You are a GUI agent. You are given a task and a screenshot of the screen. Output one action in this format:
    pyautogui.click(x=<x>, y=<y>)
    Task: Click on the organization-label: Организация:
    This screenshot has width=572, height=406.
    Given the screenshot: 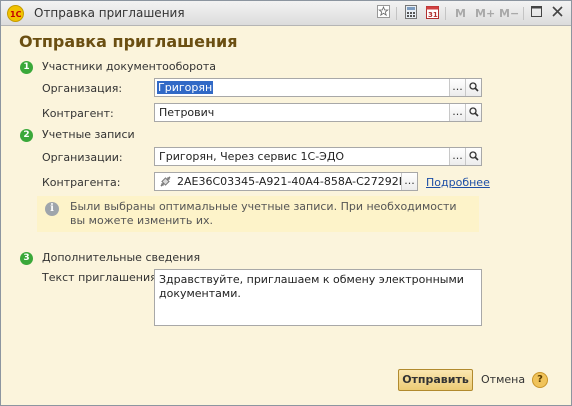 What is the action you would take?
    pyautogui.click(x=82, y=88)
    